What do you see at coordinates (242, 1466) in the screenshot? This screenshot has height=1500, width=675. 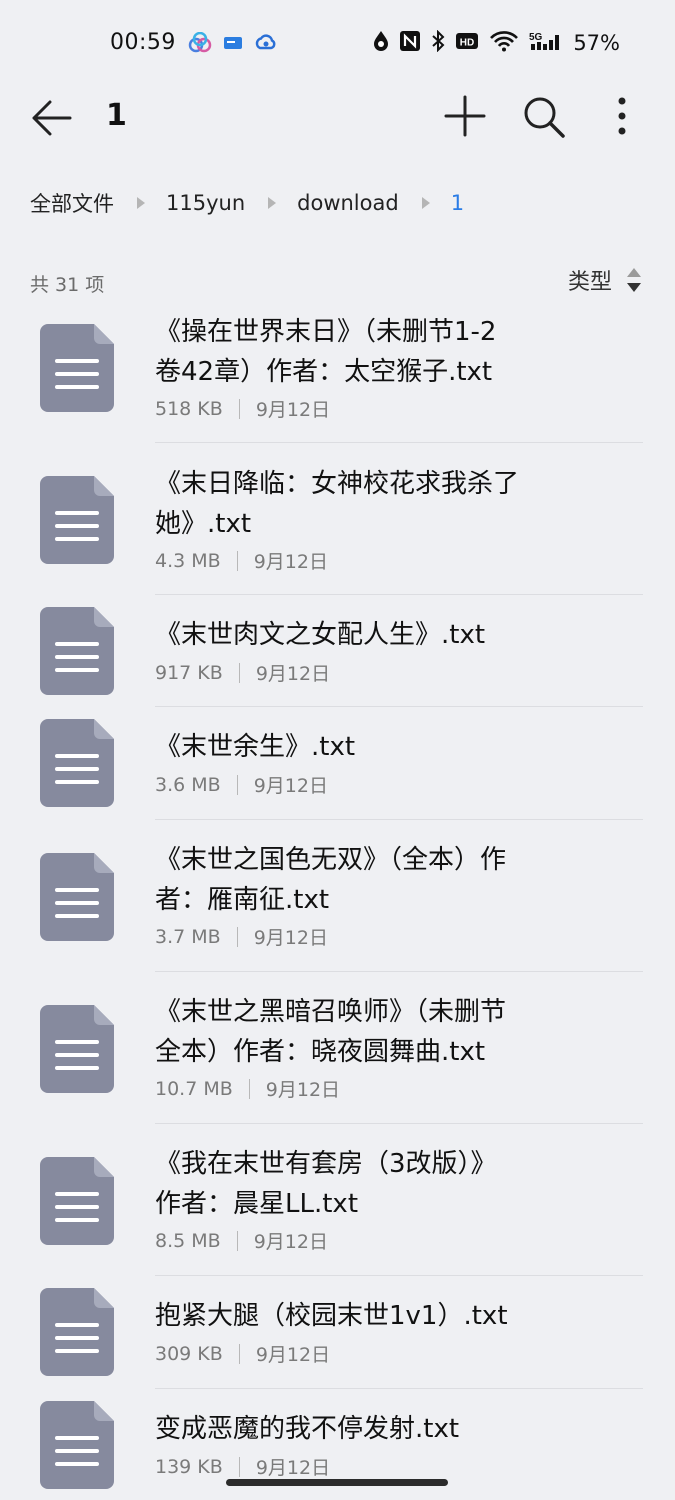 I see `file-meta: 139 KB 9月12日` at bounding box center [242, 1466].